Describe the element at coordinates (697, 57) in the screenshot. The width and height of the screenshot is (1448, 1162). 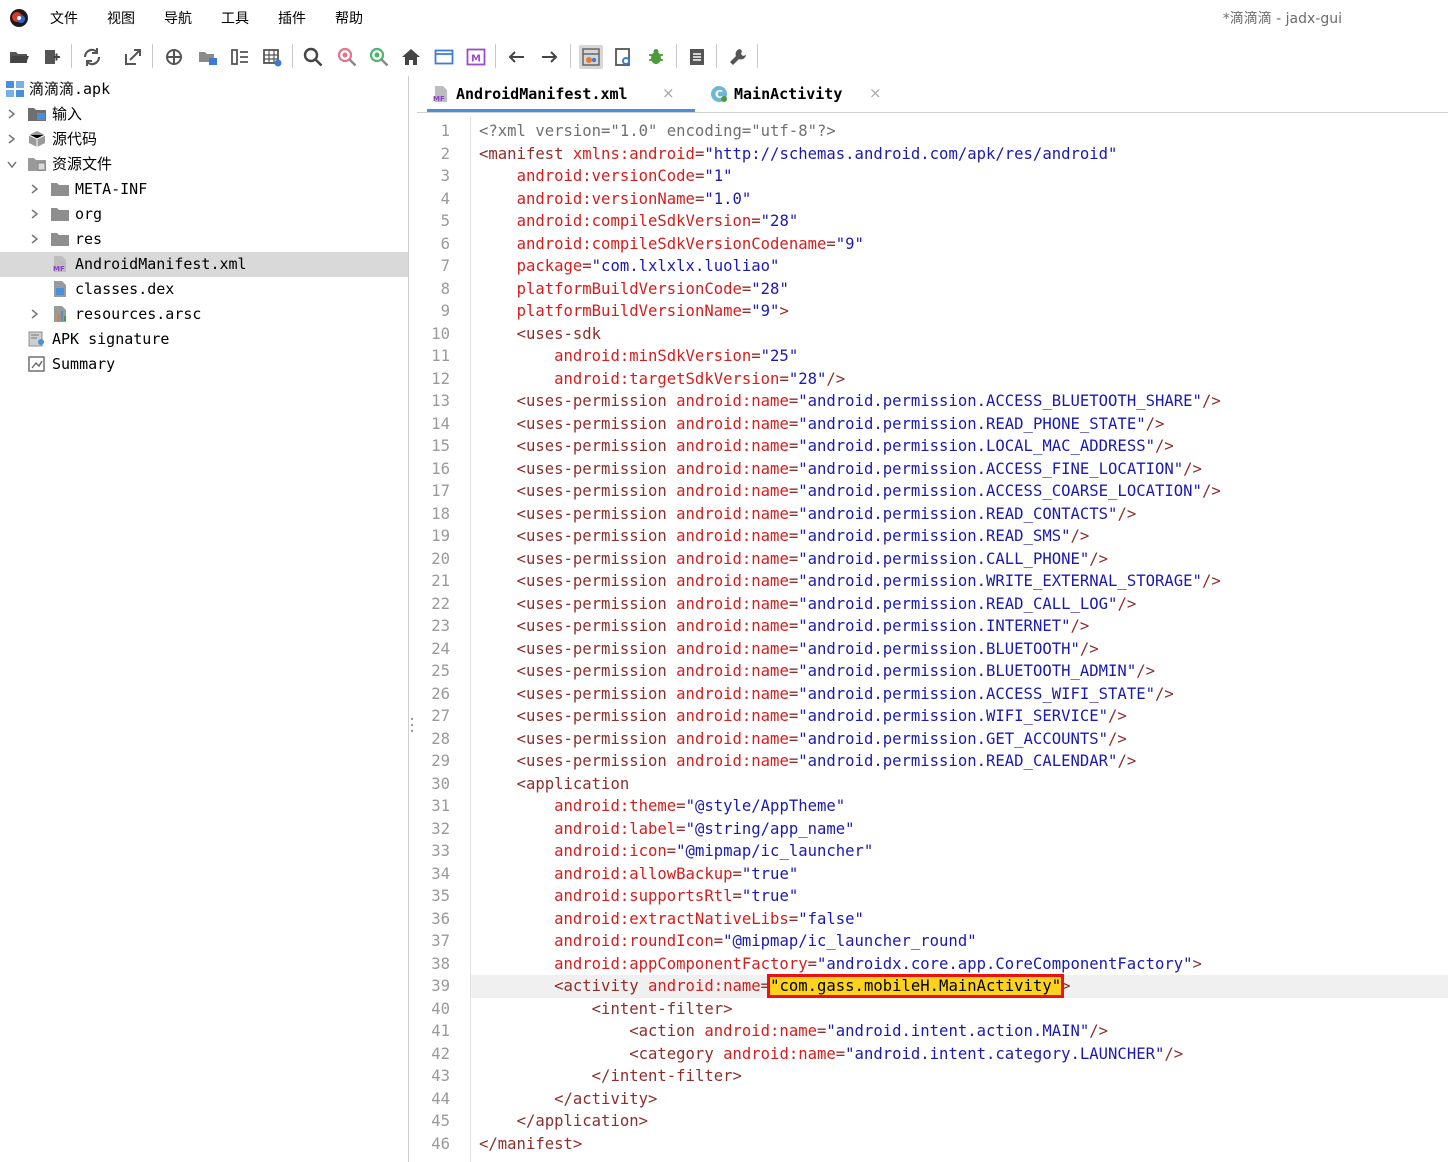
I see `log-icon` at that location.